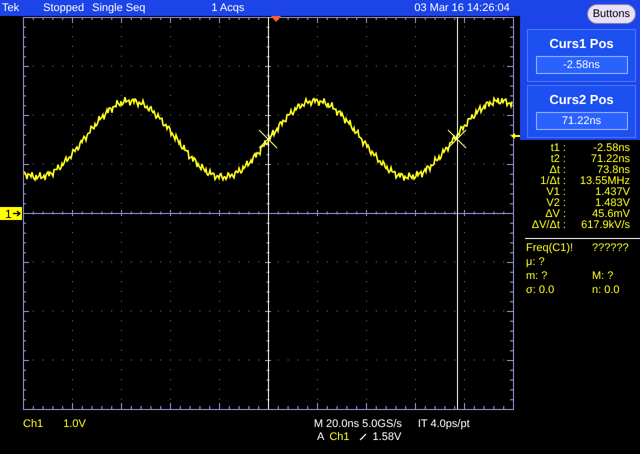 This screenshot has width=640, height=454. I want to click on readout-value: 1.483V, so click(612, 203).